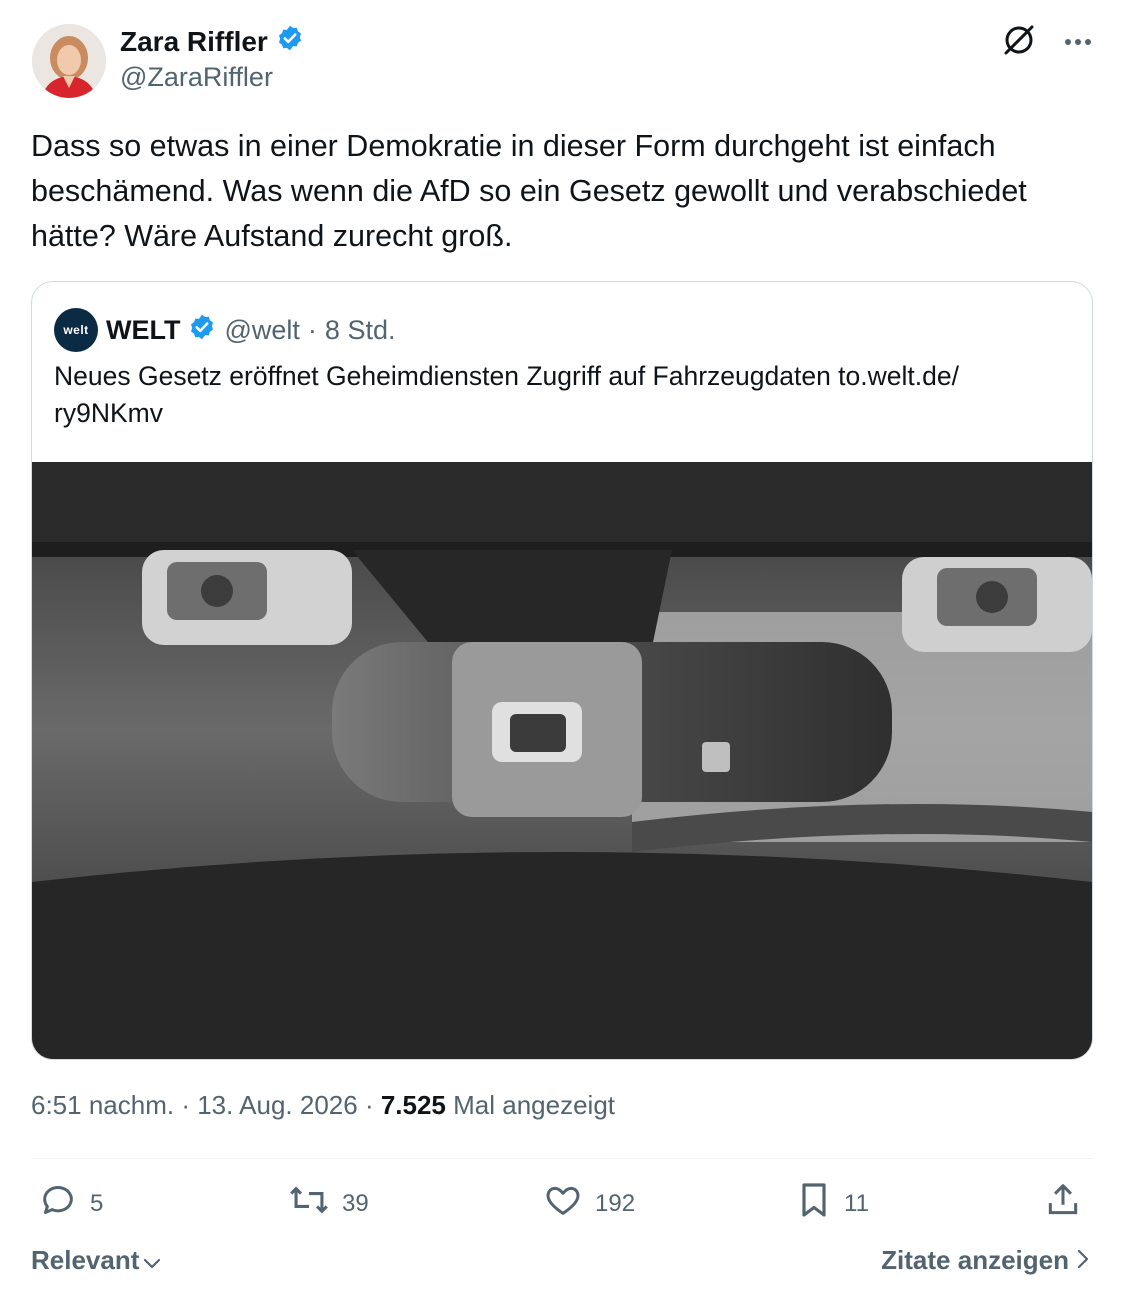  I want to click on reply-count: 5, so click(97, 1203).